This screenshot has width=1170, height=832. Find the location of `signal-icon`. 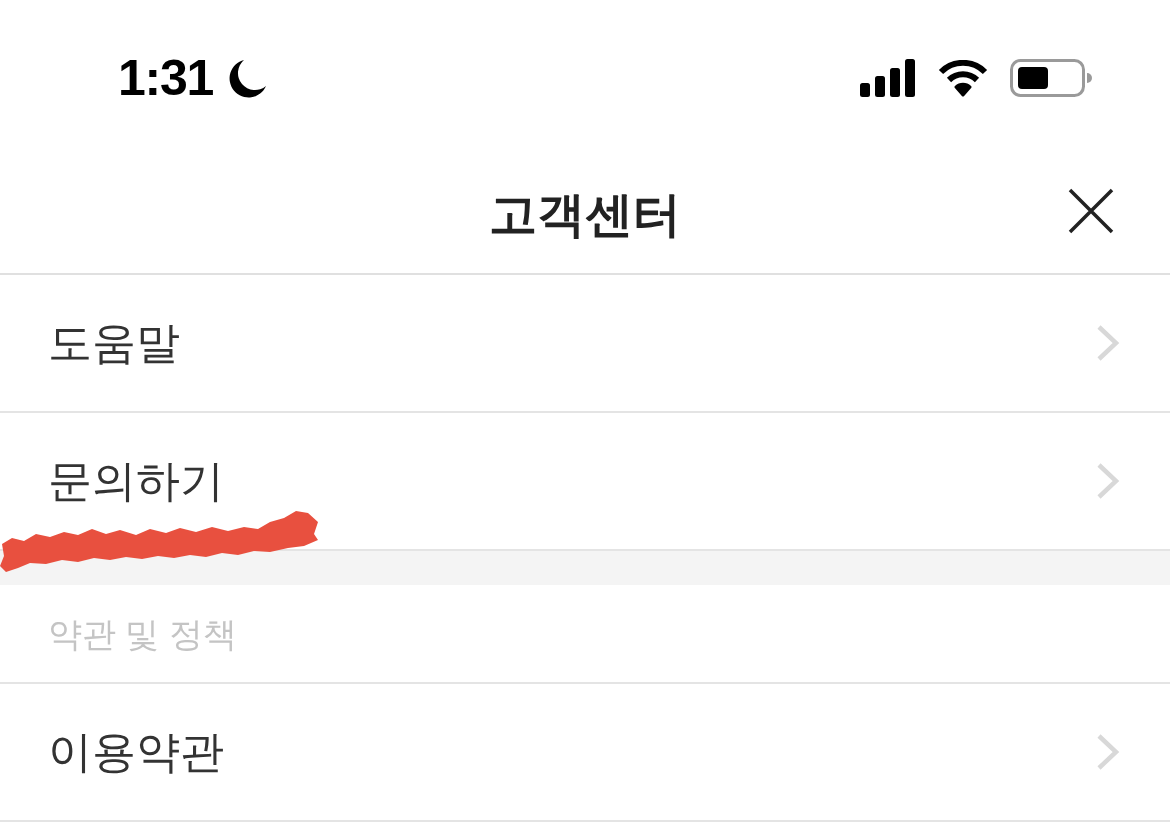

signal-icon is located at coordinates (888, 78).